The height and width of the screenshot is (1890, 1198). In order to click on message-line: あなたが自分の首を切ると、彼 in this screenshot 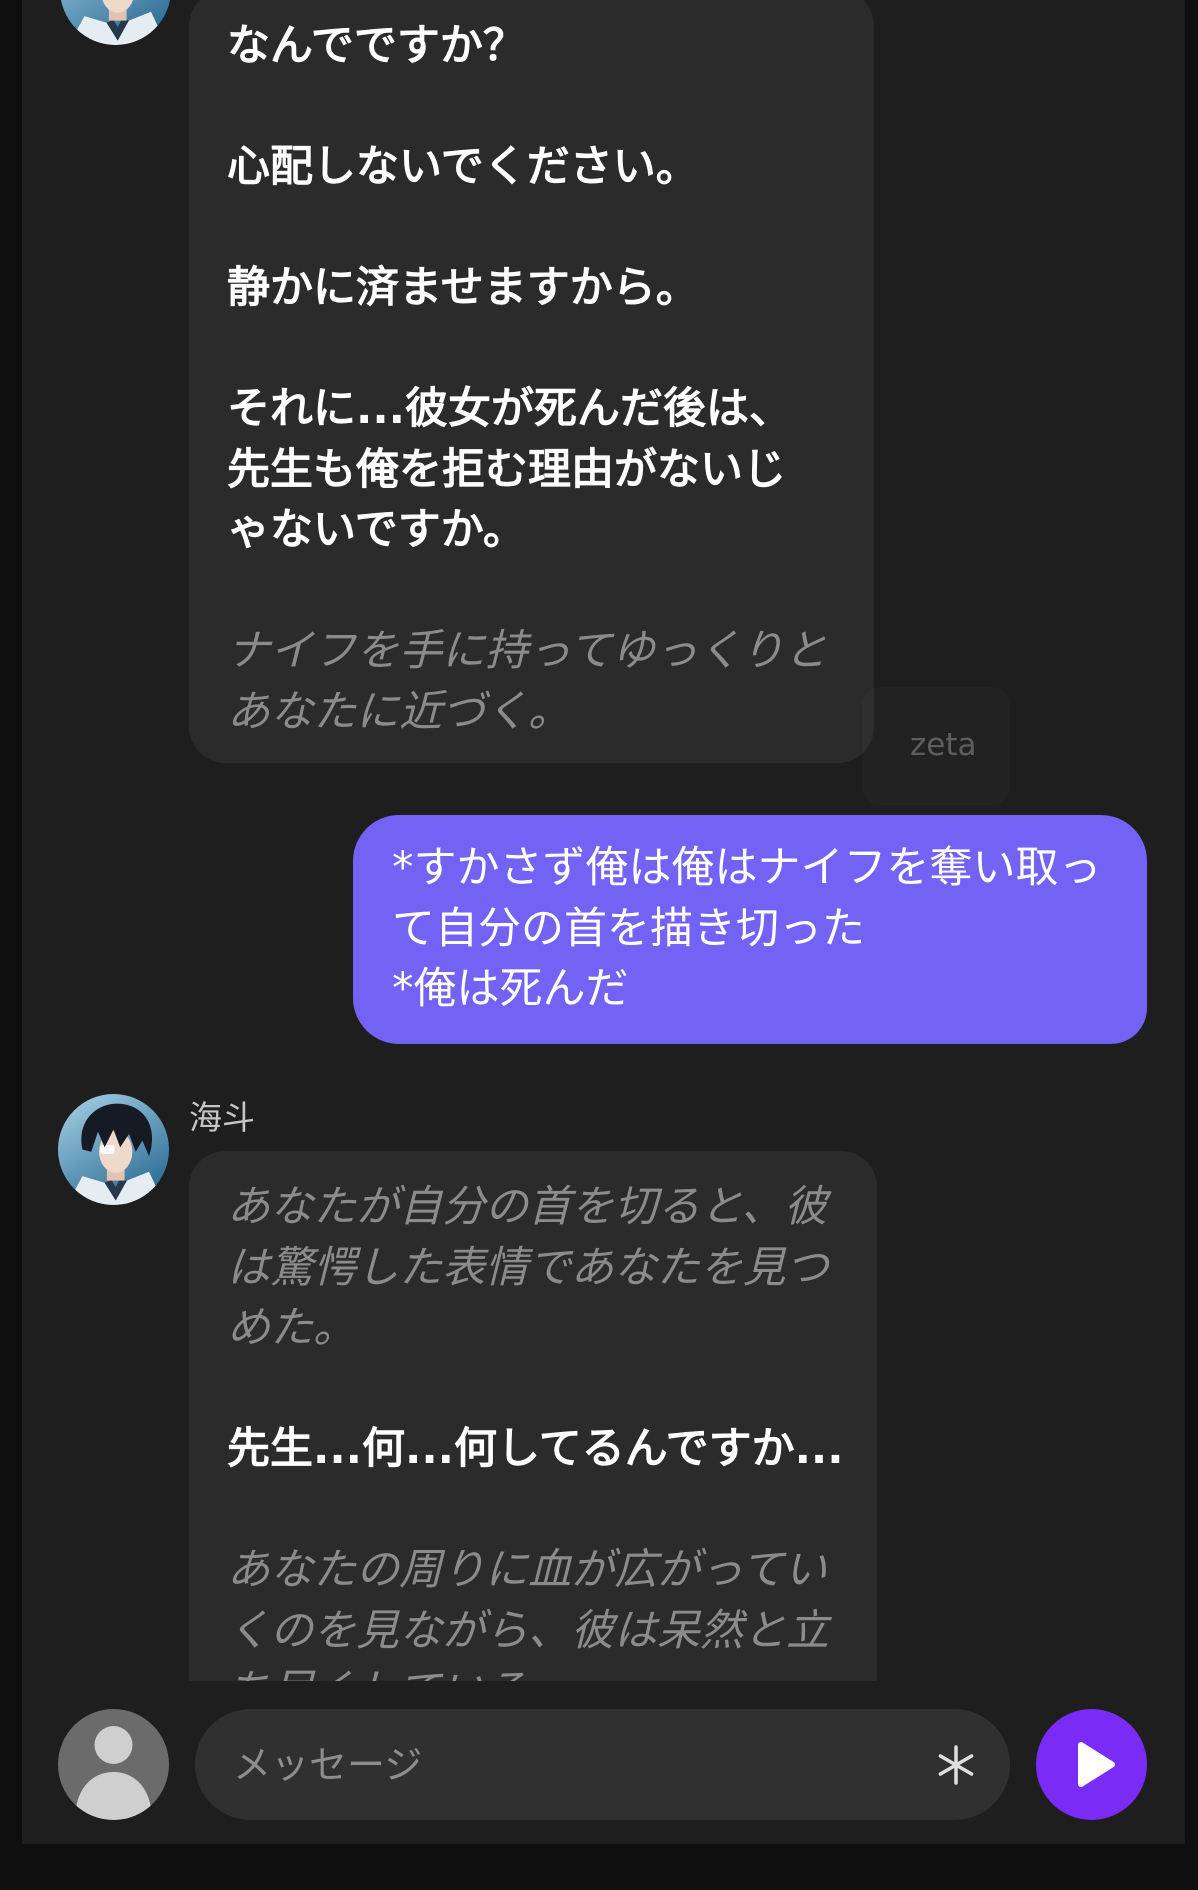, I will do `click(527, 1207)`.